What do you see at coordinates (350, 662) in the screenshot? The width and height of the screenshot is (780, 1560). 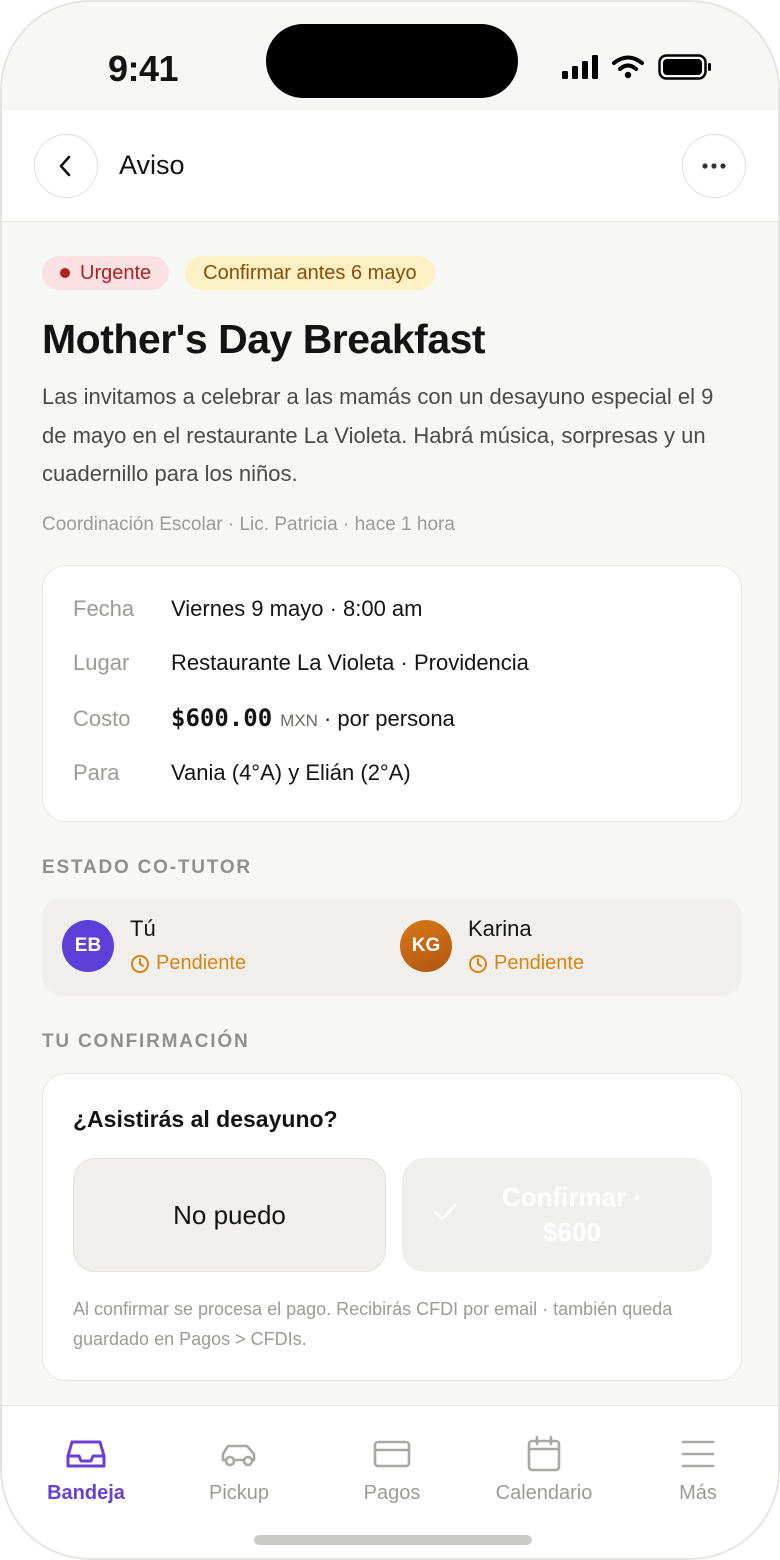 I see `detail-value: Restaurante La Violeta · Providencia` at bounding box center [350, 662].